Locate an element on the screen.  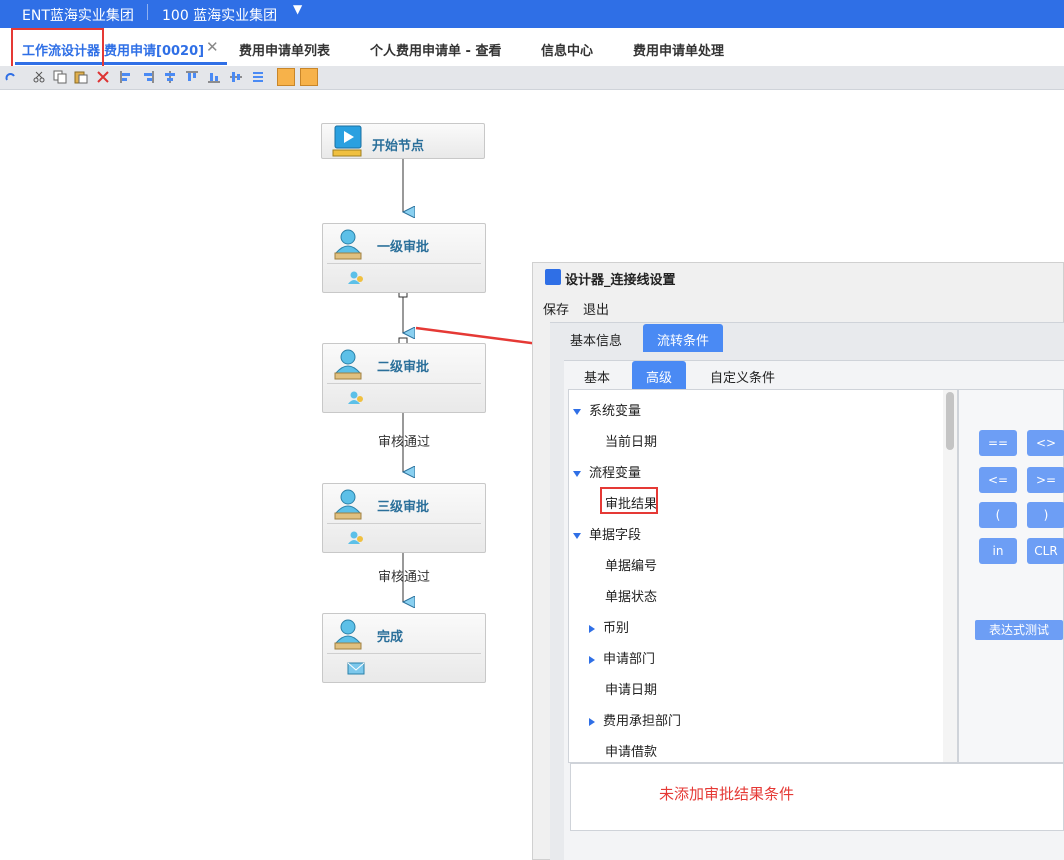
annotation-box is located at coordinates (629, 500).